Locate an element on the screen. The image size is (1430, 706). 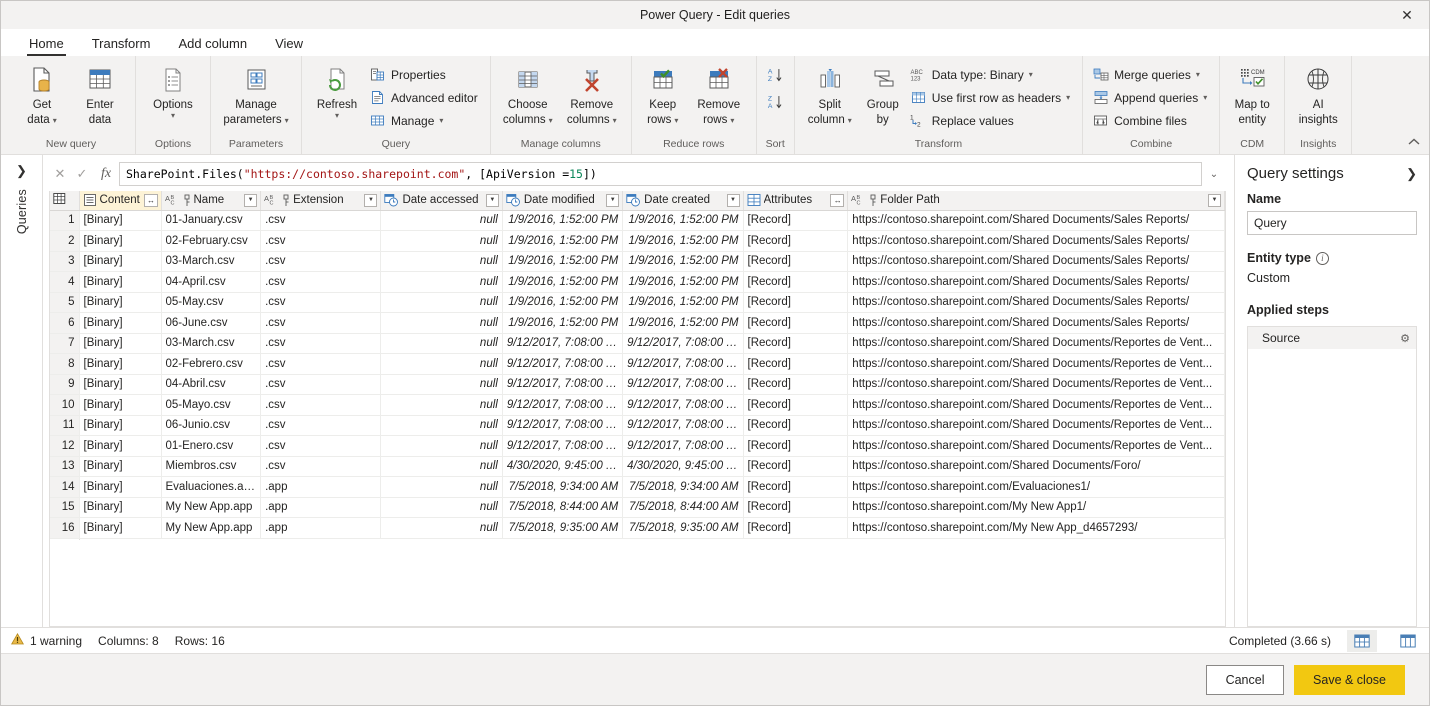
row-number: 14 is located at coordinates (65, 487).